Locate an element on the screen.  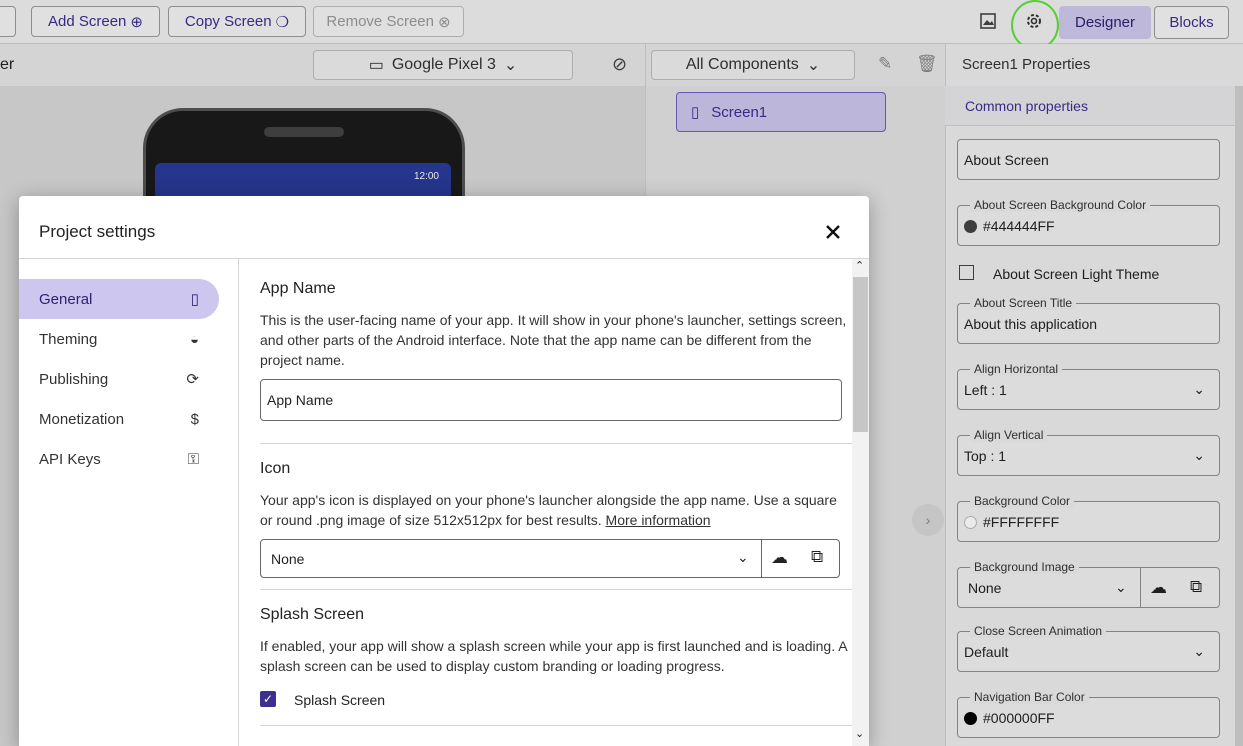
sidebar-item-label: Theming is located at coordinates (68, 339).